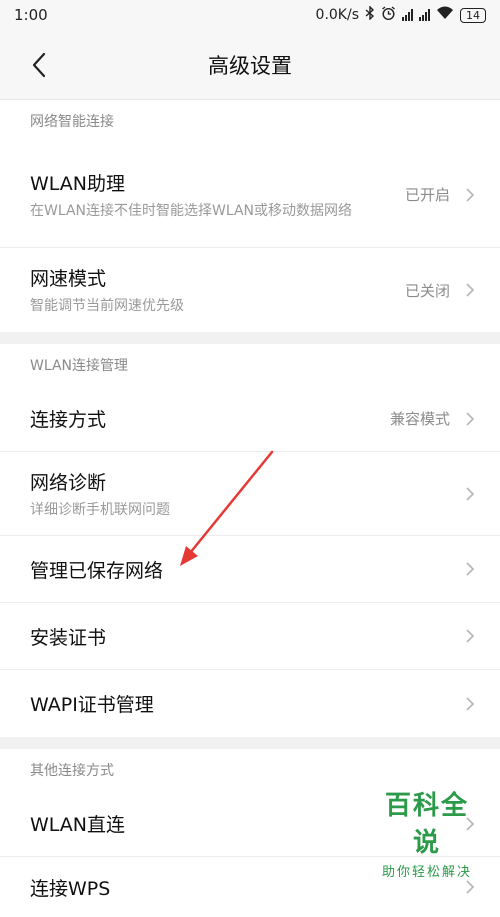 The width and height of the screenshot is (500, 917). I want to click on row-value: 兼容模式, so click(419, 419).